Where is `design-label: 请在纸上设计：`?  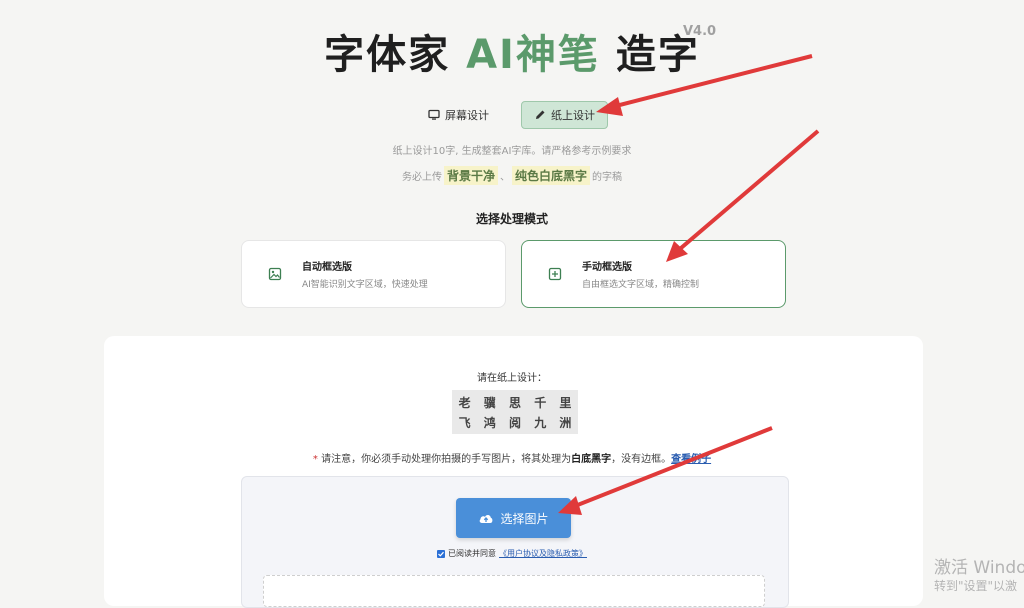 design-label: 请在纸上设计： is located at coordinates (512, 378).